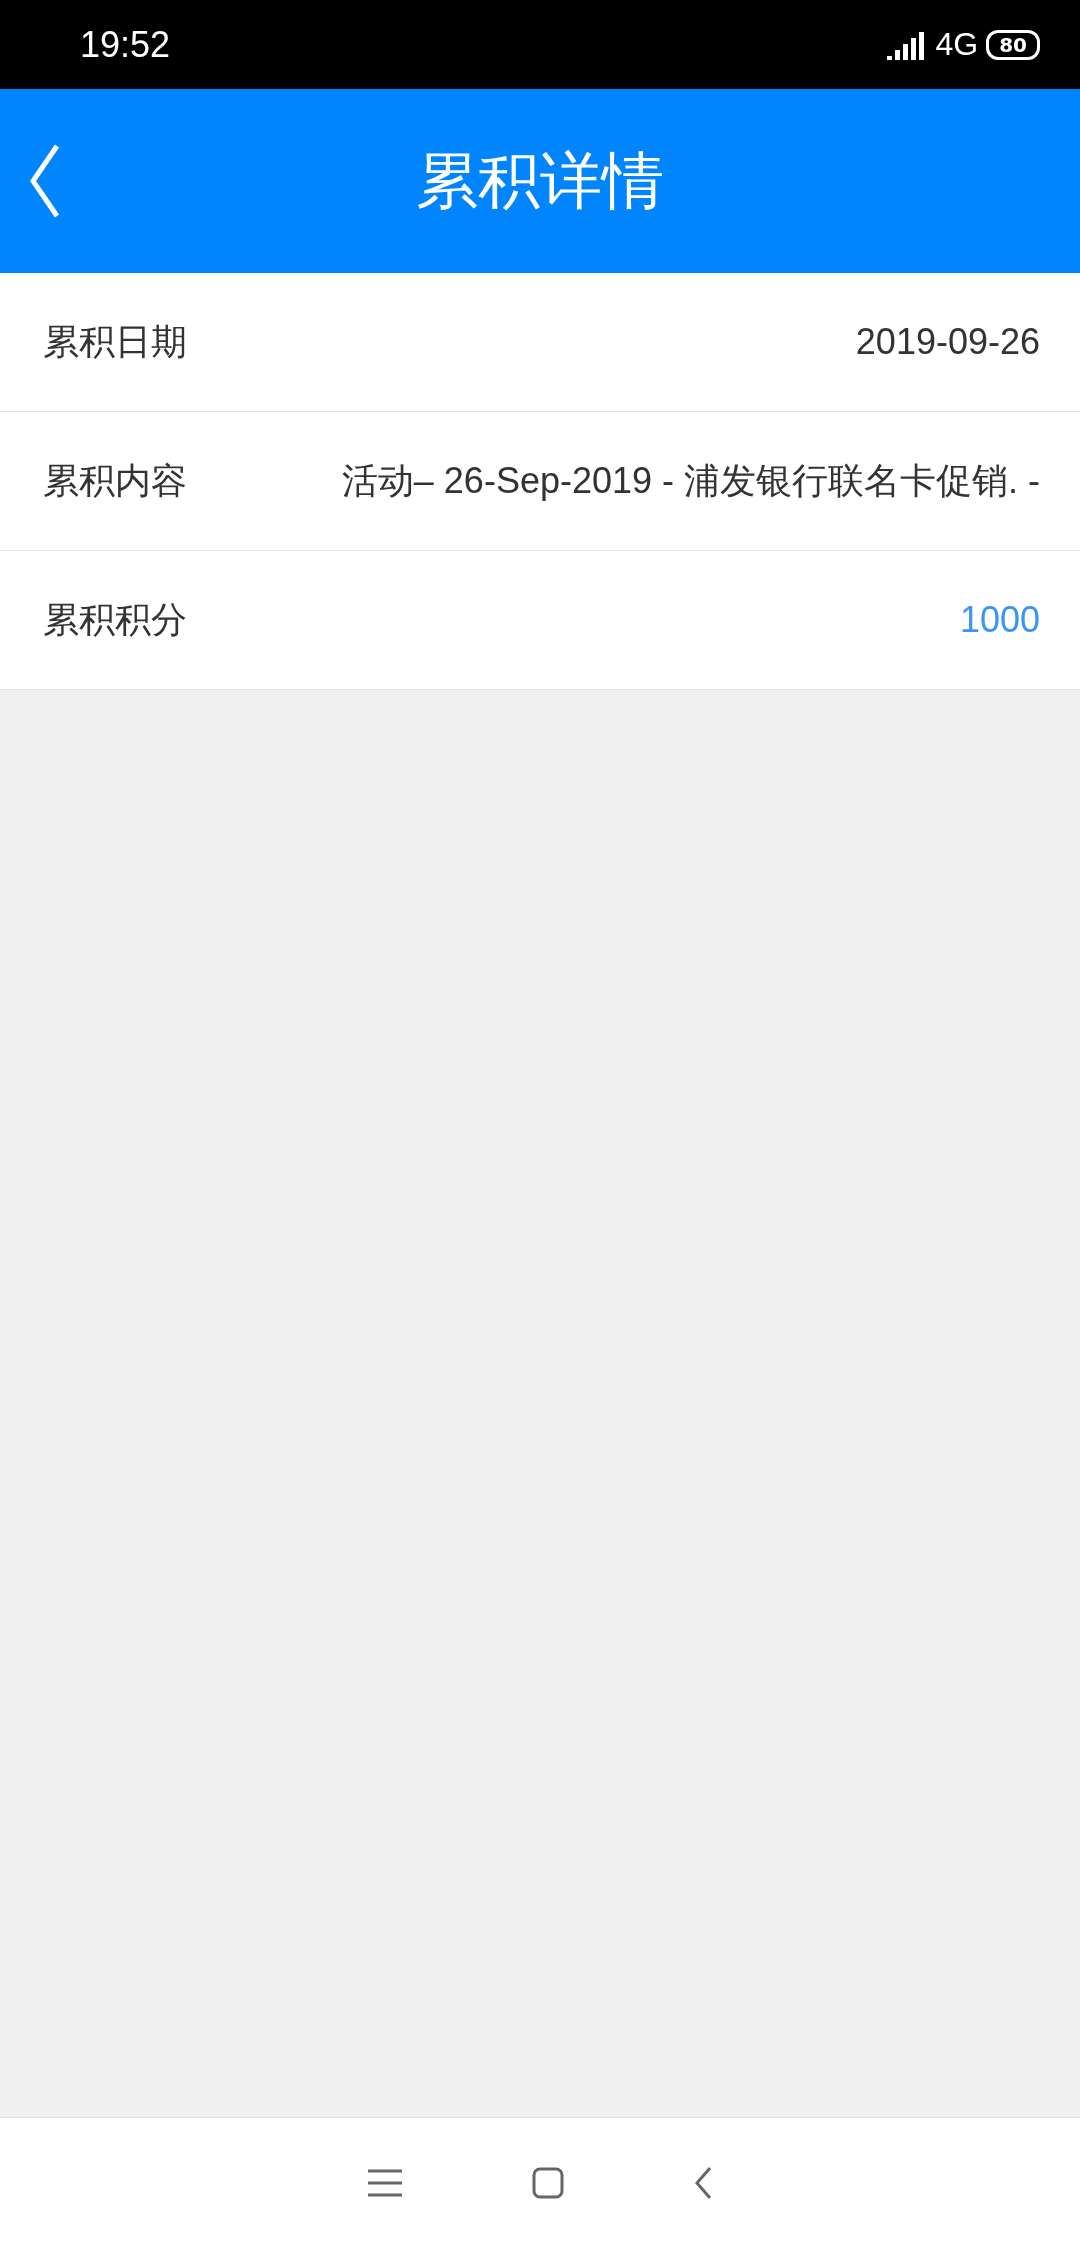  I want to click on row-value: 活动– 26-Sep-2019 - 浦发银行联名卡促销. -, so click(690, 480).